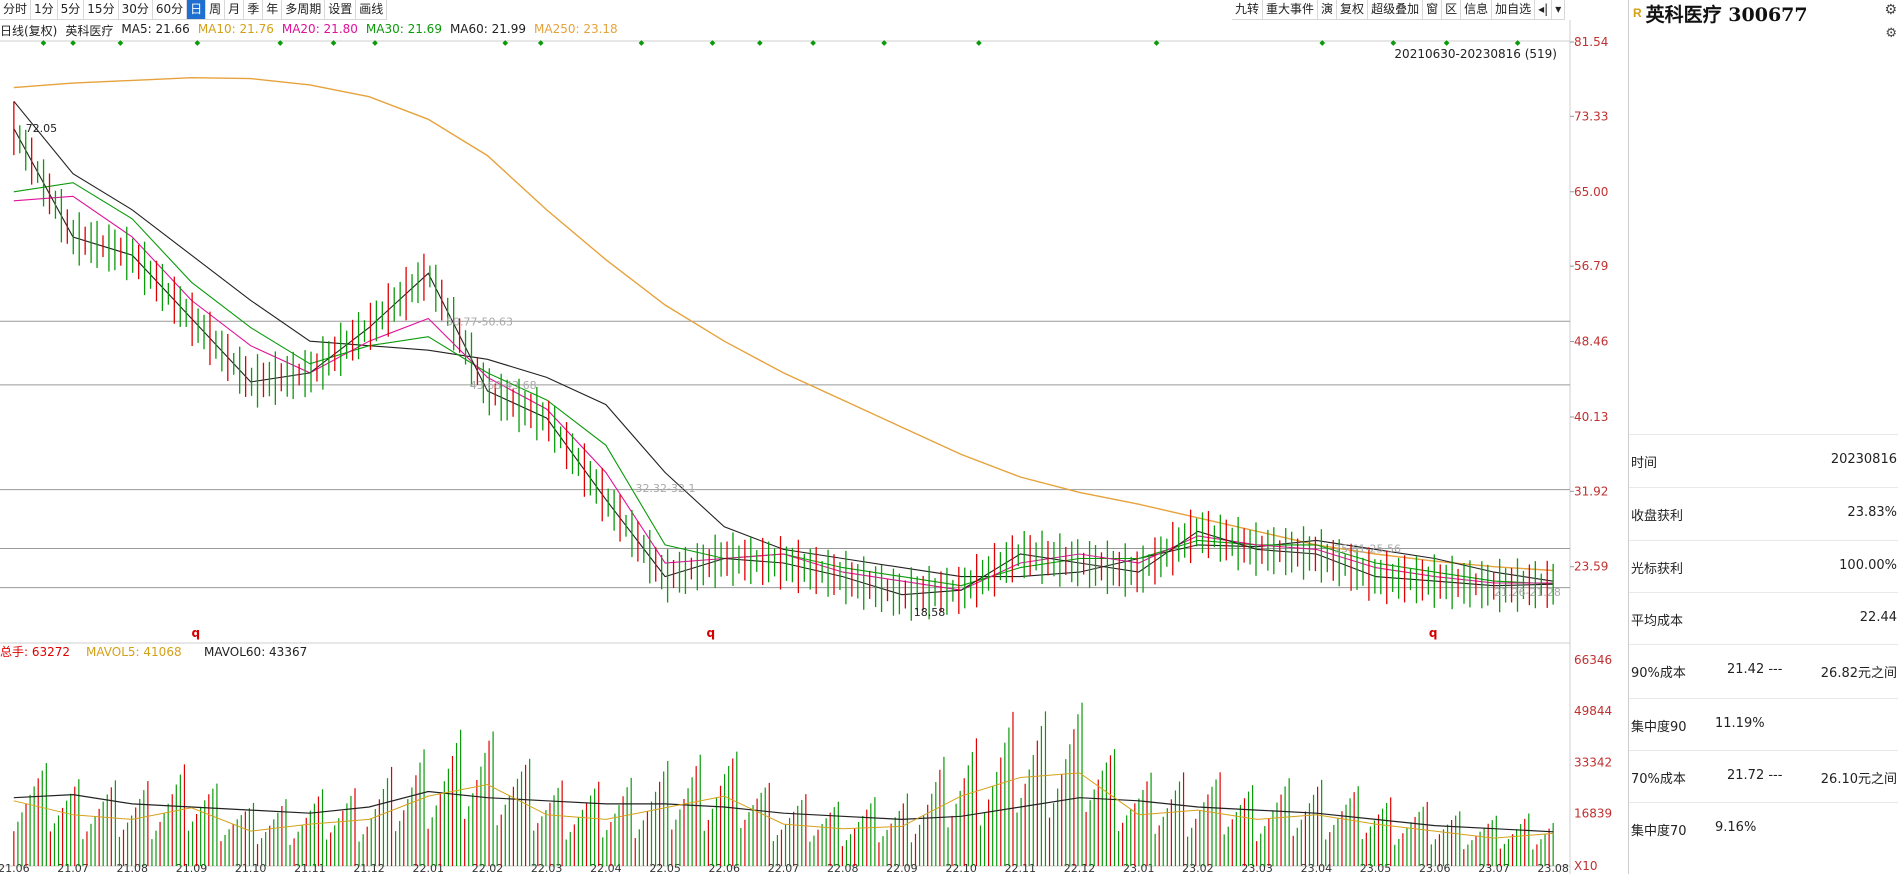  What do you see at coordinates (35, 652) in the screenshot?
I see `volume-legend-item: 总手: 63272` at bounding box center [35, 652].